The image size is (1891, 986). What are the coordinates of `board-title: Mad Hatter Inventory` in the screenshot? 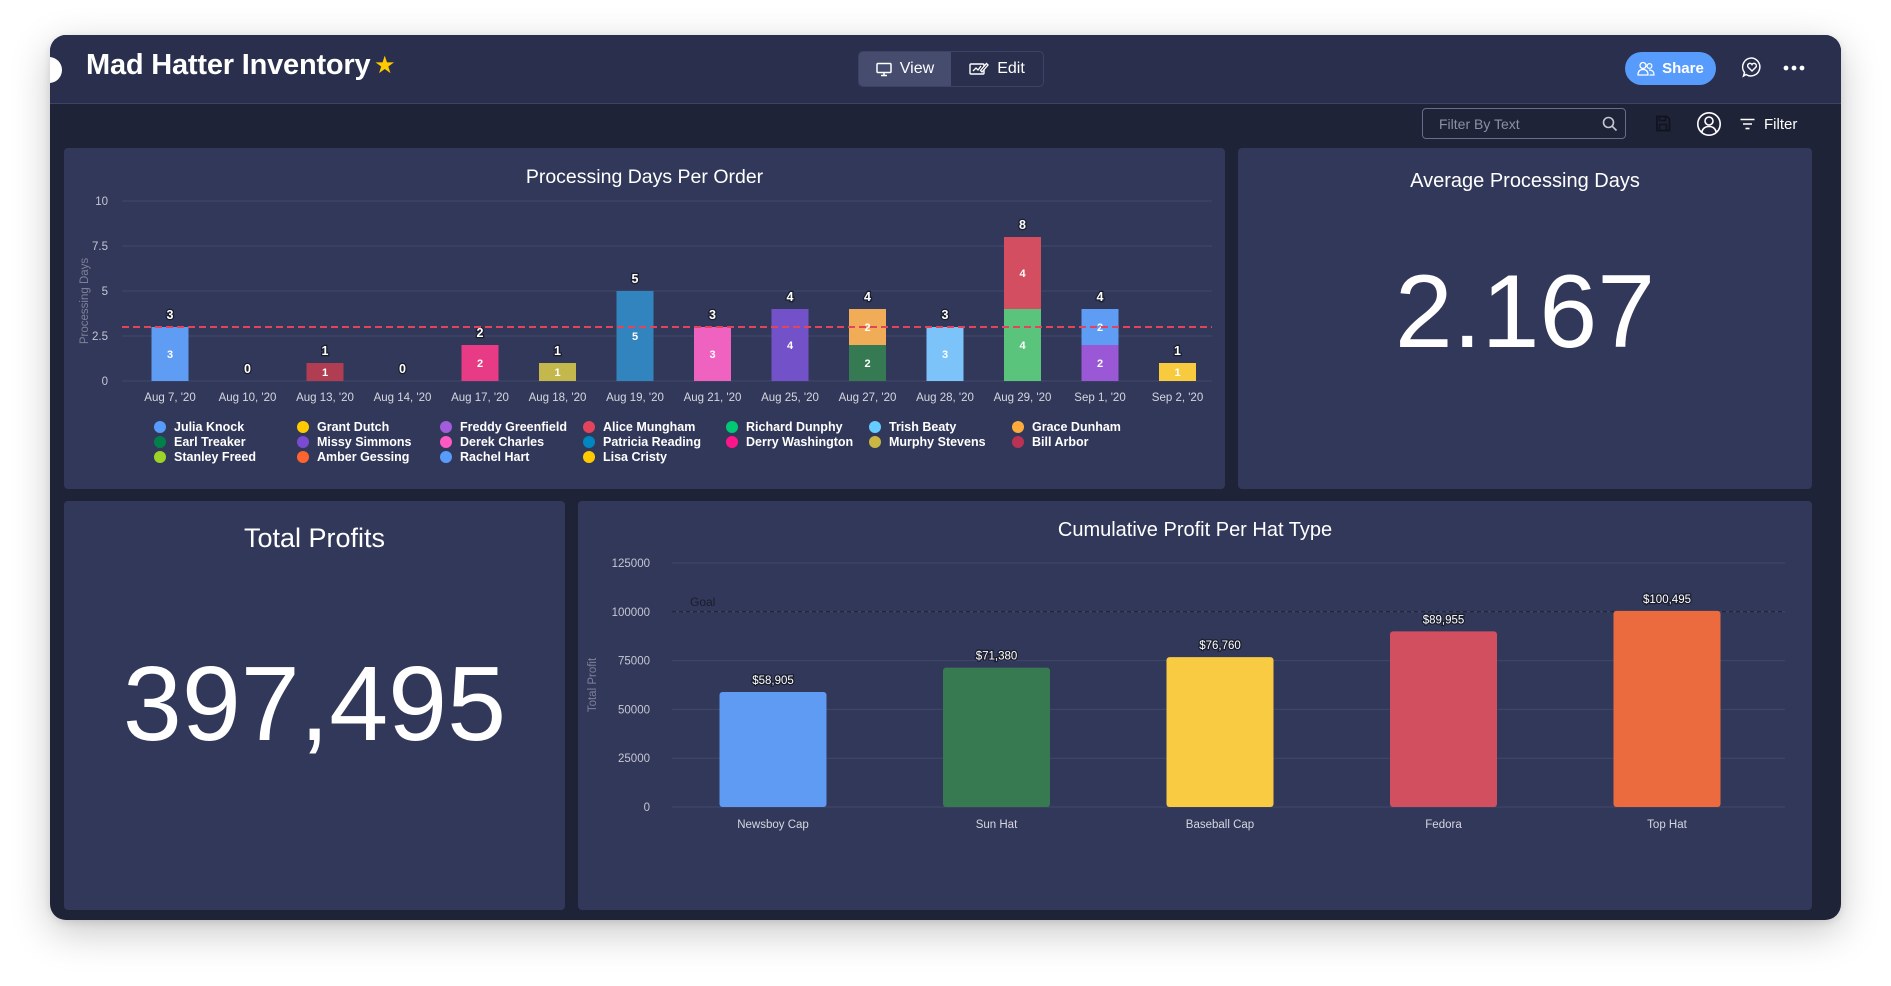 It's located at (228, 65).